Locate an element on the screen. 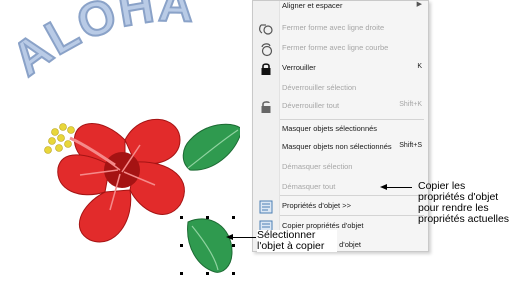  menu-item-unlock-all: Déverrouiller tout Shift+K is located at coordinates (340, 107).